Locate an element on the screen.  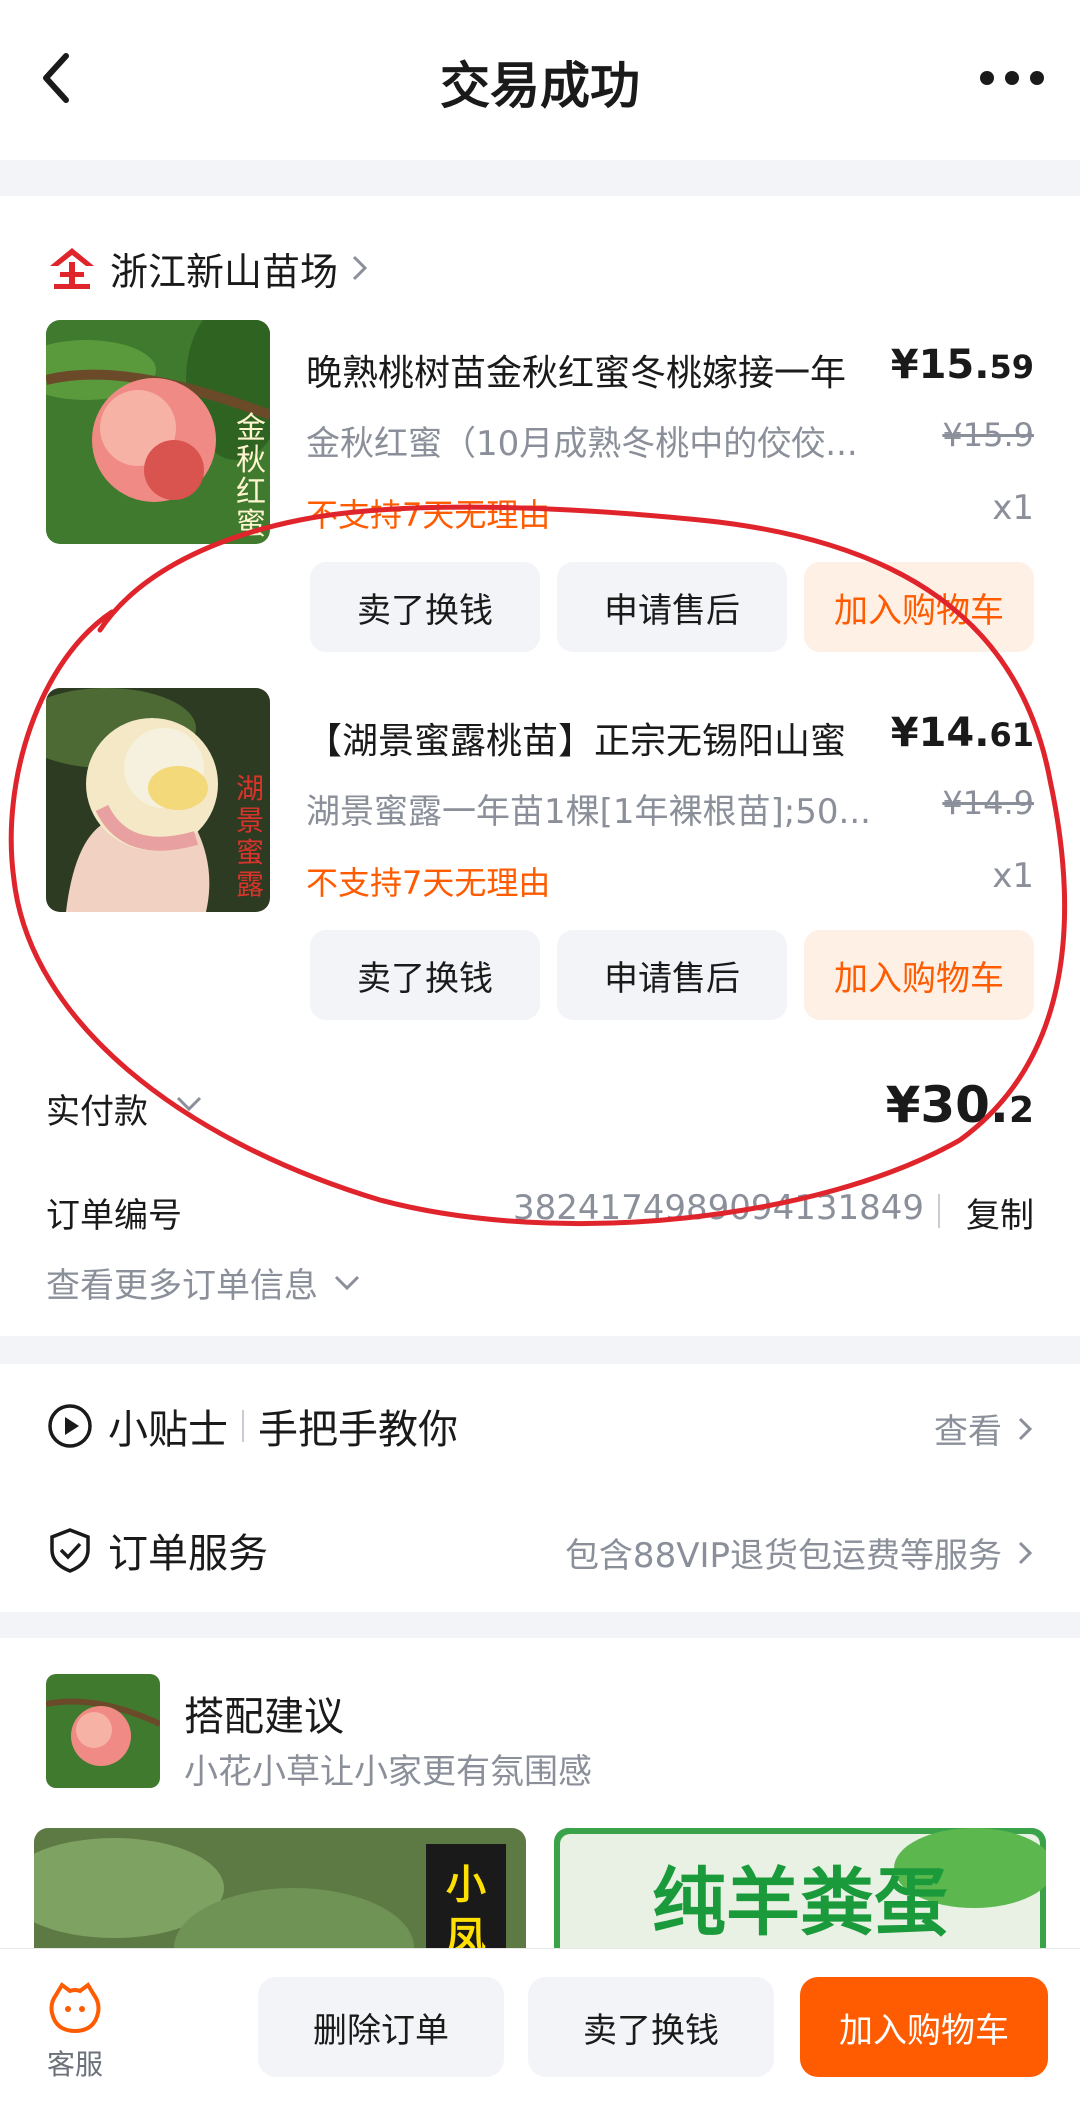
product-thumbnail: 金 秋 红 蜜 is located at coordinates (158, 432).